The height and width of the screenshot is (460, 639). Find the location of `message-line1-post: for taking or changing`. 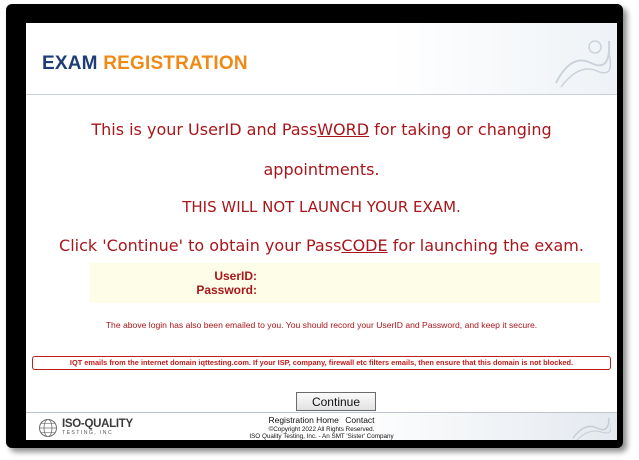

message-line1-post: for taking or changing is located at coordinates (460, 129).